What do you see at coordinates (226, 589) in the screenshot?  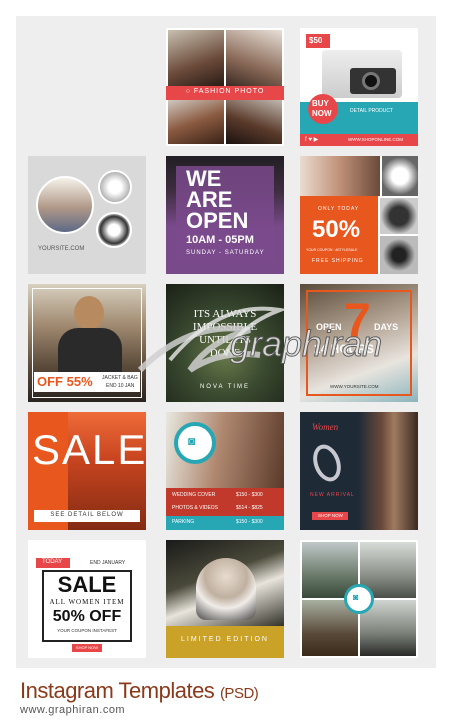 I see `model-silhouette` at bounding box center [226, 589].